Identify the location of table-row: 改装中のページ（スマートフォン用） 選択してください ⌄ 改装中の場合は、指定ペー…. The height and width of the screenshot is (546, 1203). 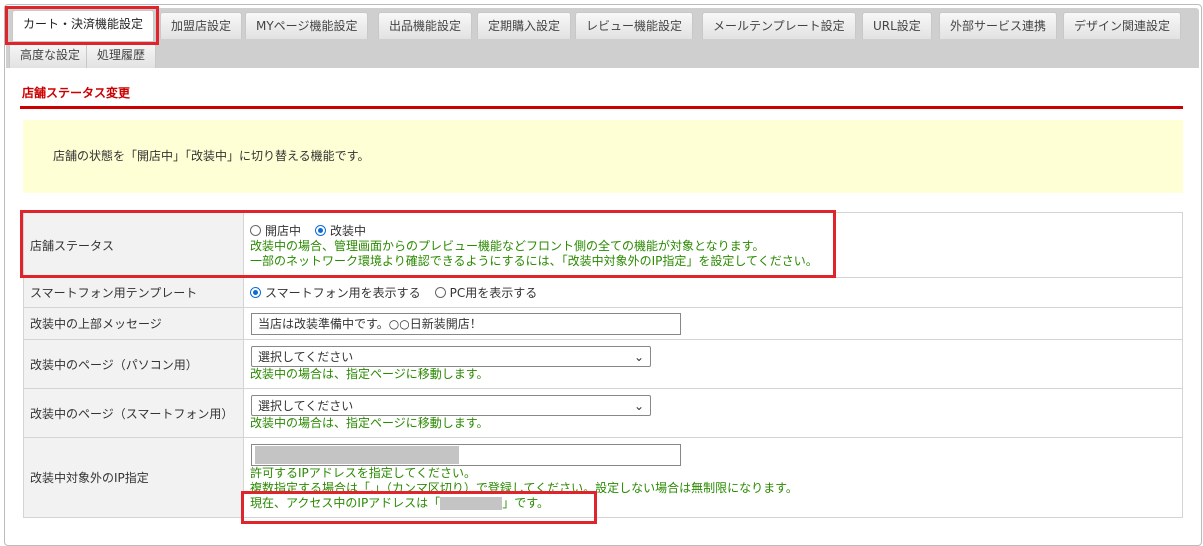
(603, 413).